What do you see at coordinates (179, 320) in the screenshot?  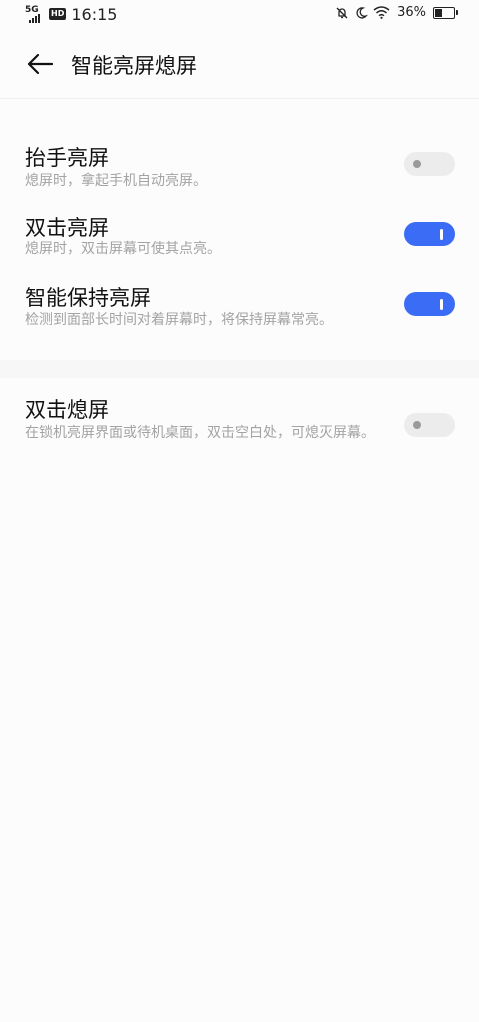 I see `setting-description: 检测到面部长时间对着屏幕时，将保持屏幕常亮。` at bounding box center [179, 320].